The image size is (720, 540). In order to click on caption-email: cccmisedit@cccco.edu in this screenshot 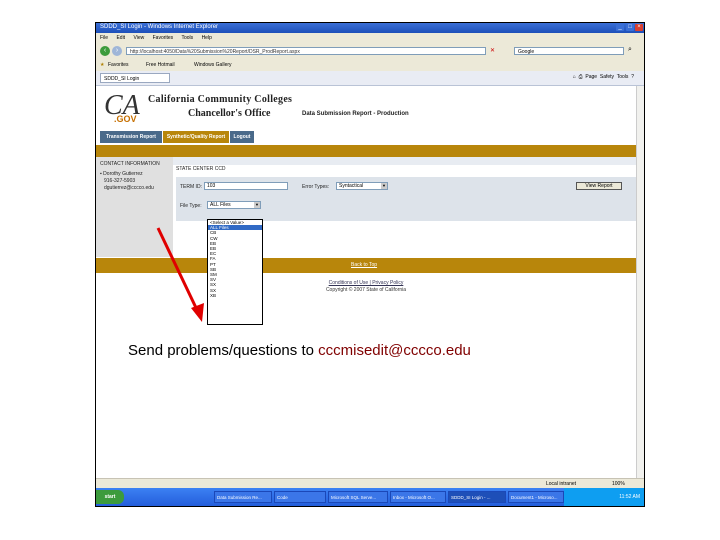, I will do `click(394, 350)`.